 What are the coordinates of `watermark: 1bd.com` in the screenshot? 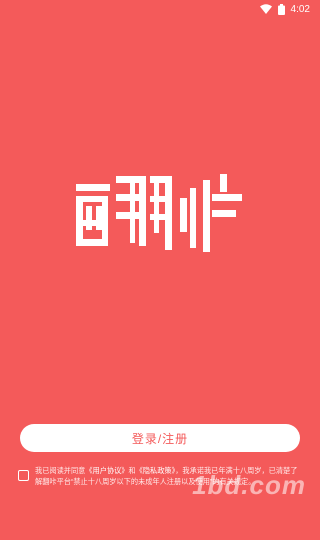 It's located at (249, 485).